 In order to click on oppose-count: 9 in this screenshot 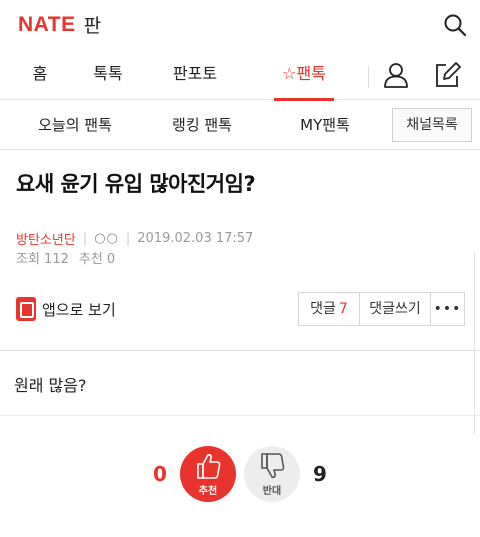, I will do `click(320, 474)`.